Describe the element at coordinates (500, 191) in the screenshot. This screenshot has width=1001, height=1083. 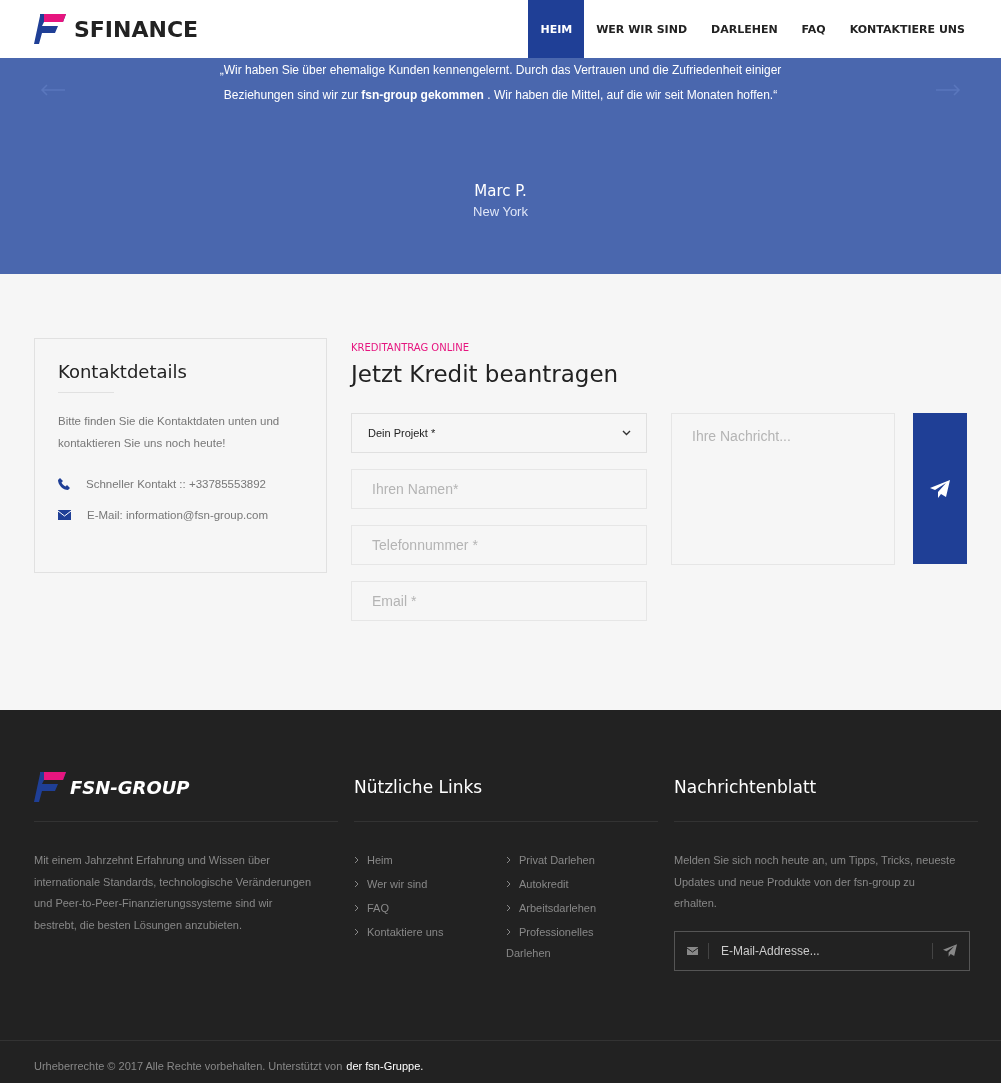
I see `testimonial-name: Marc P.` at that location.